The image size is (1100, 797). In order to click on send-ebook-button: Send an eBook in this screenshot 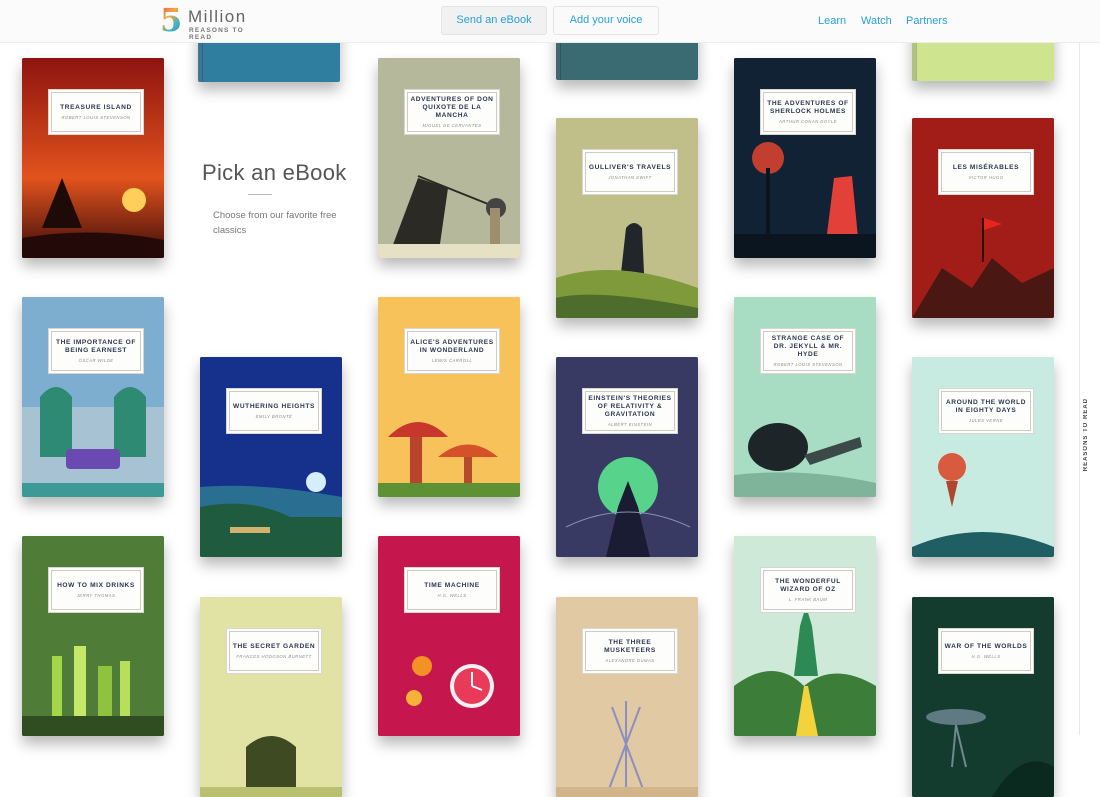, I will do `click(494, 20)`.